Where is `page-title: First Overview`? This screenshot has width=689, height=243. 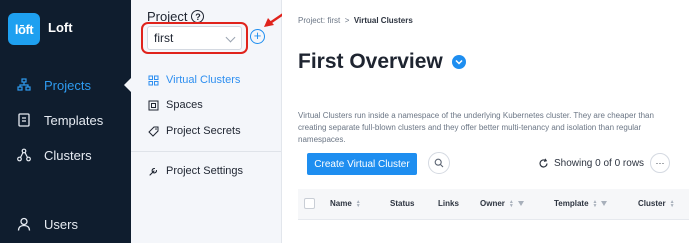
page-title: First Overview is located at coordinates (382, 62).